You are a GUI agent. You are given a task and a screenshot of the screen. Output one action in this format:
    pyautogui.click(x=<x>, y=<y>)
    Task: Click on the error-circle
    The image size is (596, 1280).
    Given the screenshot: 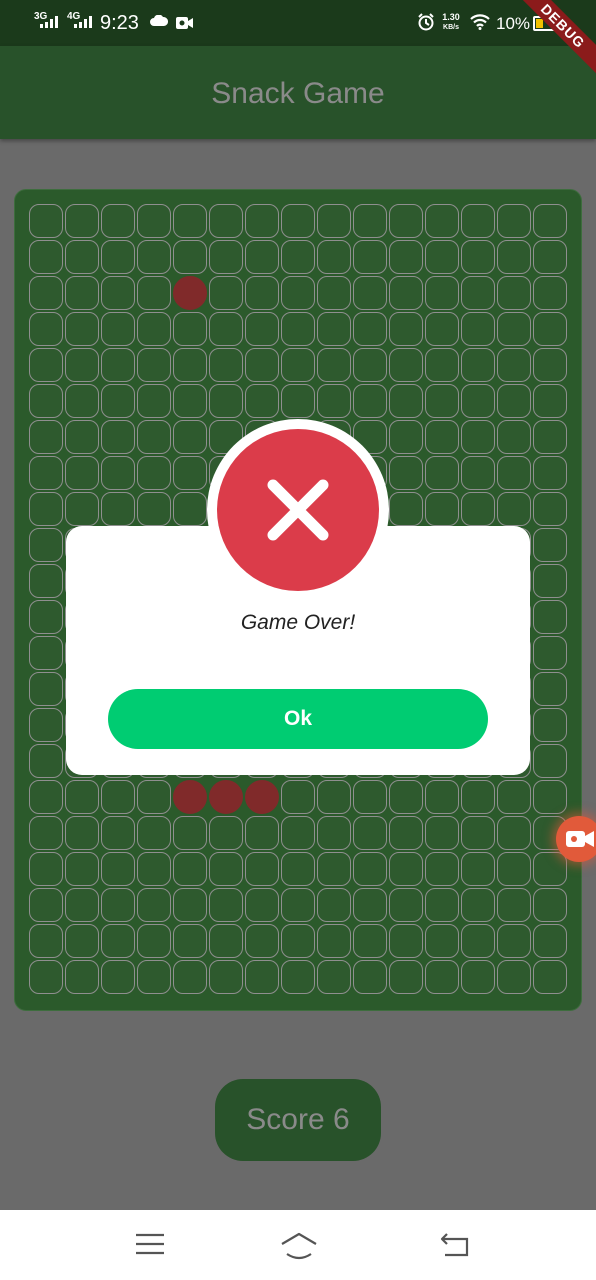 What is the action you would take?
    pyautogui.click(x=298, y=510)
    